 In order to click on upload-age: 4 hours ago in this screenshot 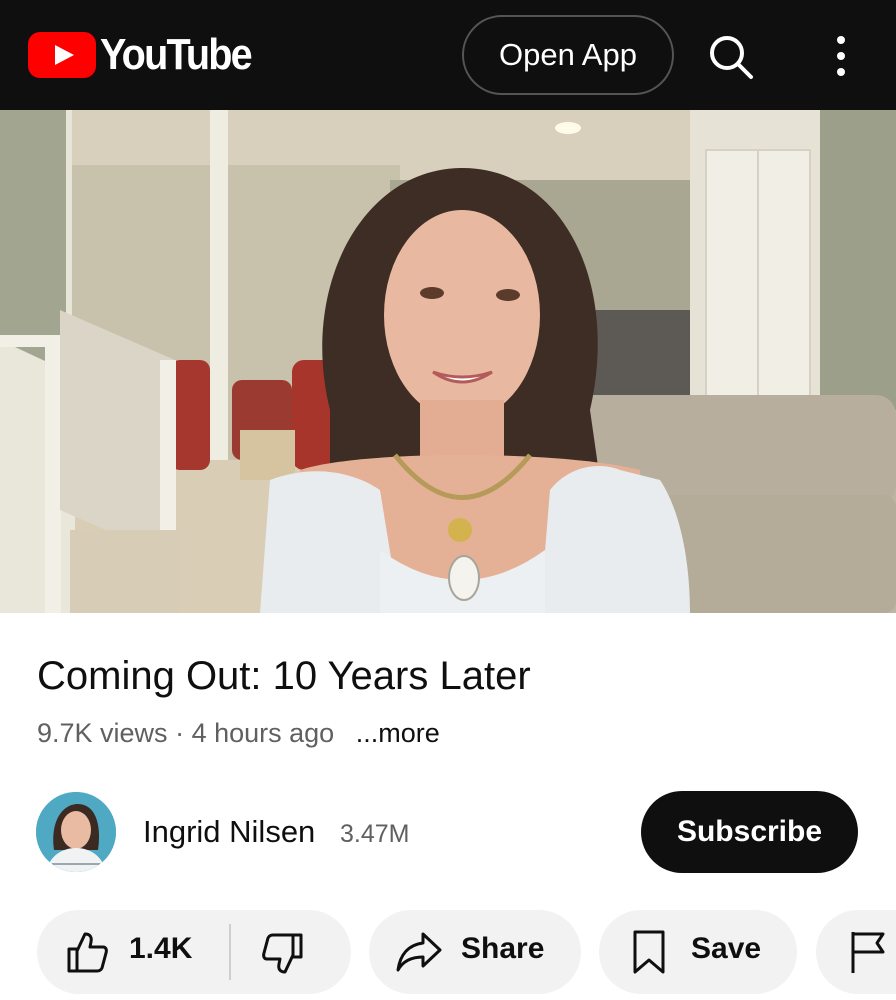, I will do `click(263, 733)`.